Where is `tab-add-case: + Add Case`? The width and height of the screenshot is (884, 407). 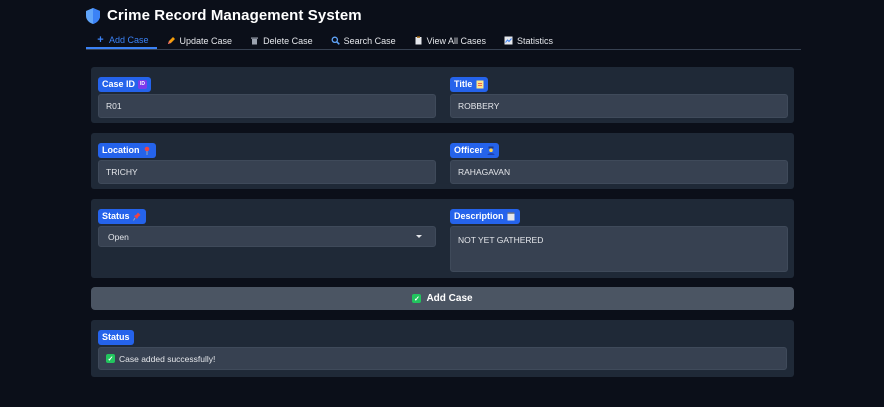
tab-add-case: + Add Case is located at coordinates (121, 40).